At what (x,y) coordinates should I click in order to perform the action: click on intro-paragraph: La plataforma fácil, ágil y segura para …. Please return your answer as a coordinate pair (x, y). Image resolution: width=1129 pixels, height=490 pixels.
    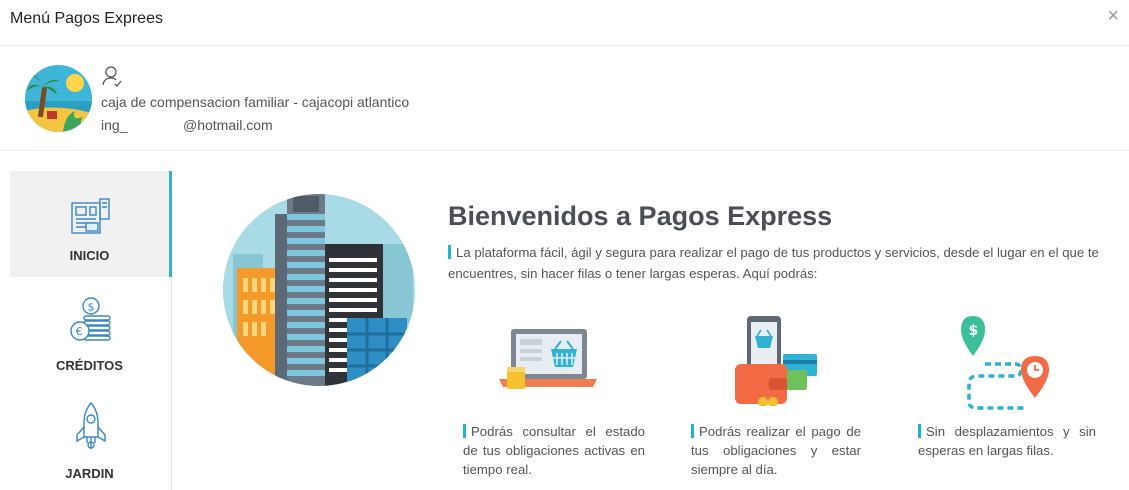
    Looking at the image, I should click on (773, 263).